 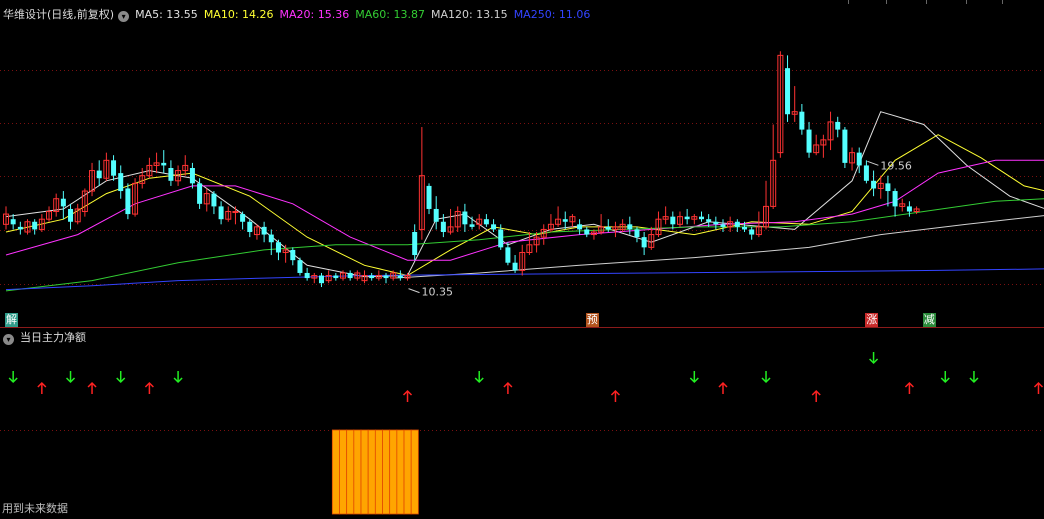 What do you see at coordinates (124, 16) in the screenshot?
I see `settings-circle-icon: ▾` at bounding box center [124, 16].